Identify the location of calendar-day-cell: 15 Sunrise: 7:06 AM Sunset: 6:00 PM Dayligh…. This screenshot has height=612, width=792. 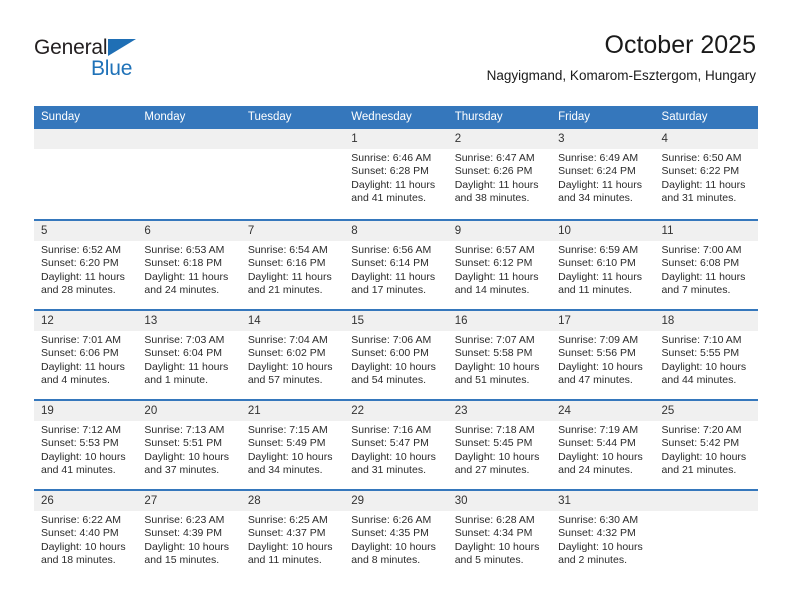
(396, 354).